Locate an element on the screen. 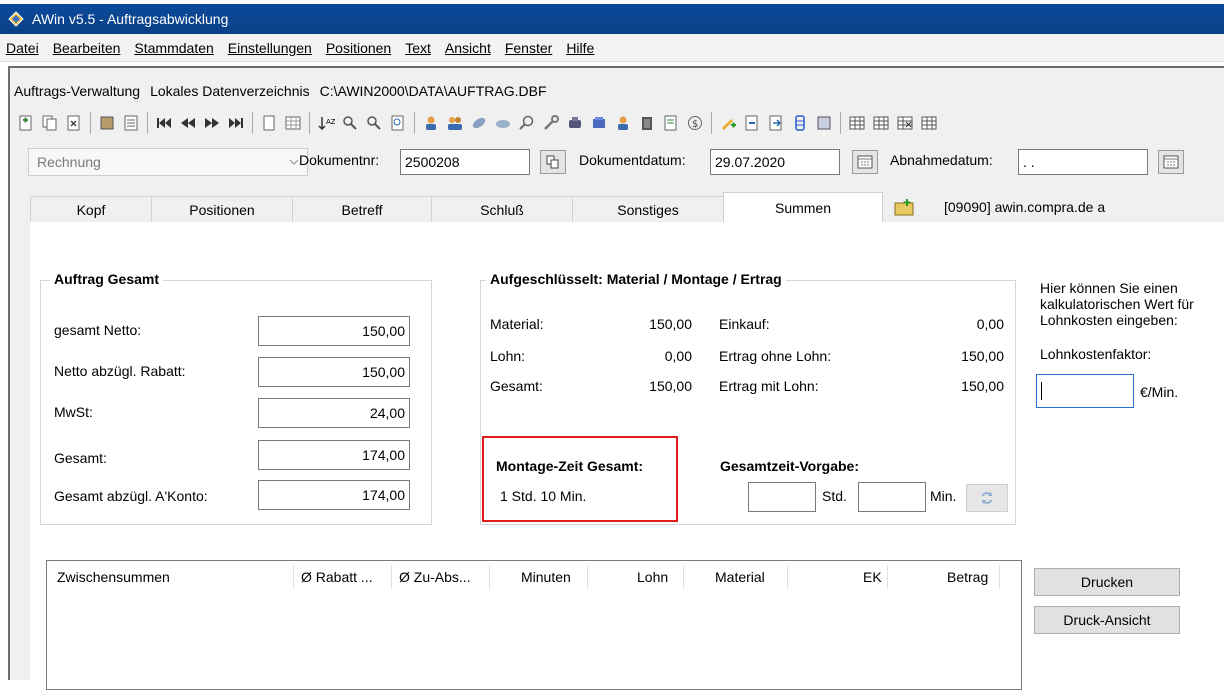 The width and height of the screenshot is (1224, 690). mwst-field: 24,00 is located at coordinates (334, 413).